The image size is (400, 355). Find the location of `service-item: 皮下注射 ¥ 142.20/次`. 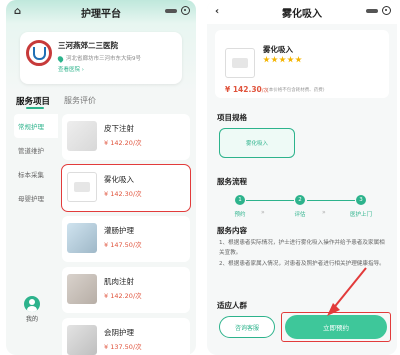

service-item: 皮下注射 ¥ 142.20/次 is located at coordinates (126, 137).